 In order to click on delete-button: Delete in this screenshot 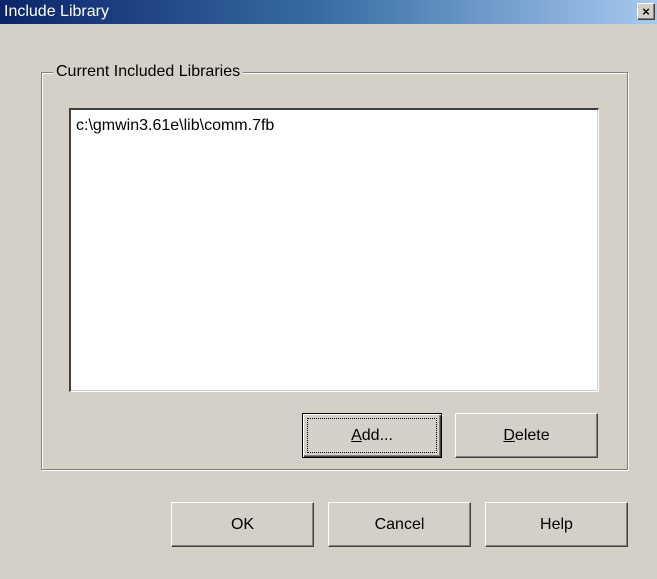, I will do `click(526, 435)`.